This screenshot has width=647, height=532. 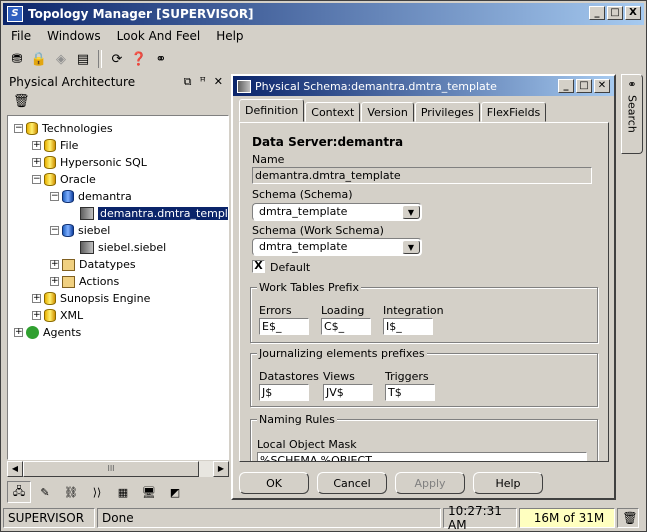 I want to click on tree-node-actions: + Actions, so click(x=84, y=281).